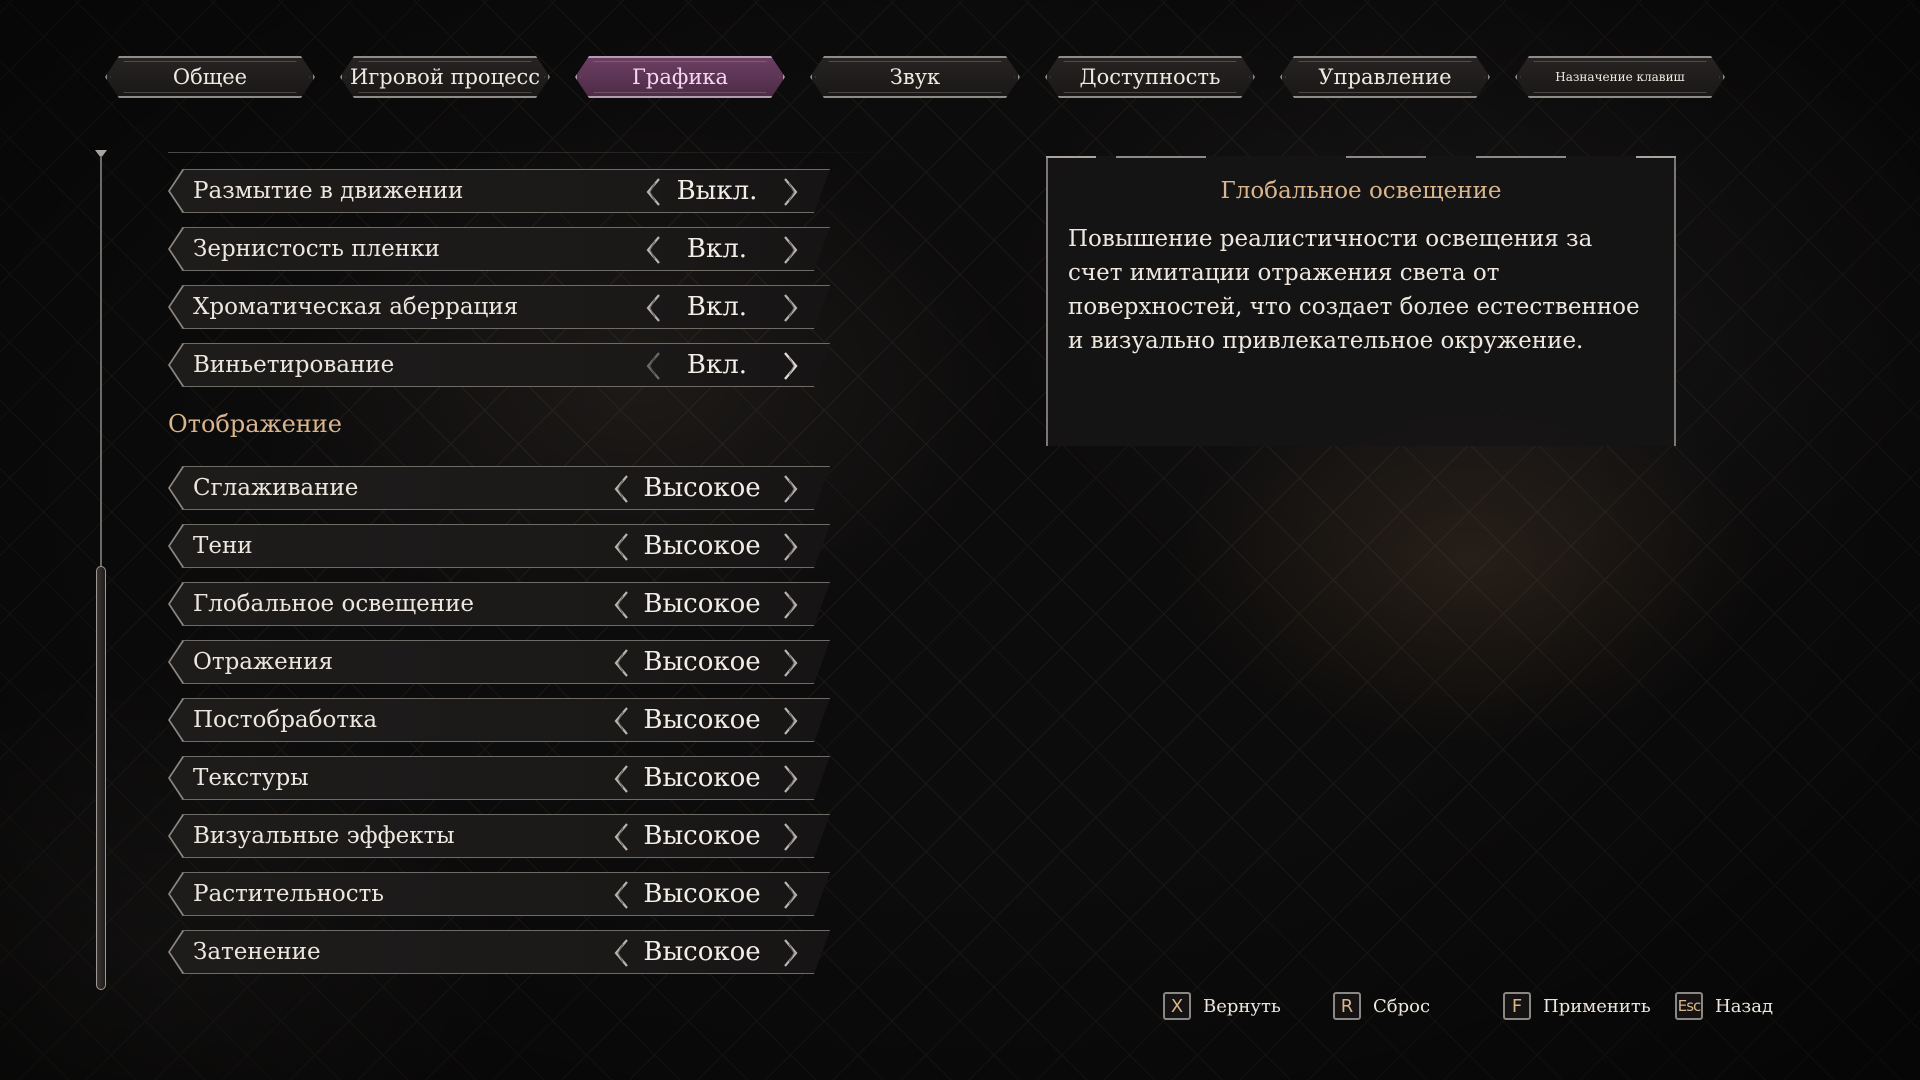 The width and height of the screenshot is (1920, 1080). I want to click on tab-label: Общее, so click(210, 77).